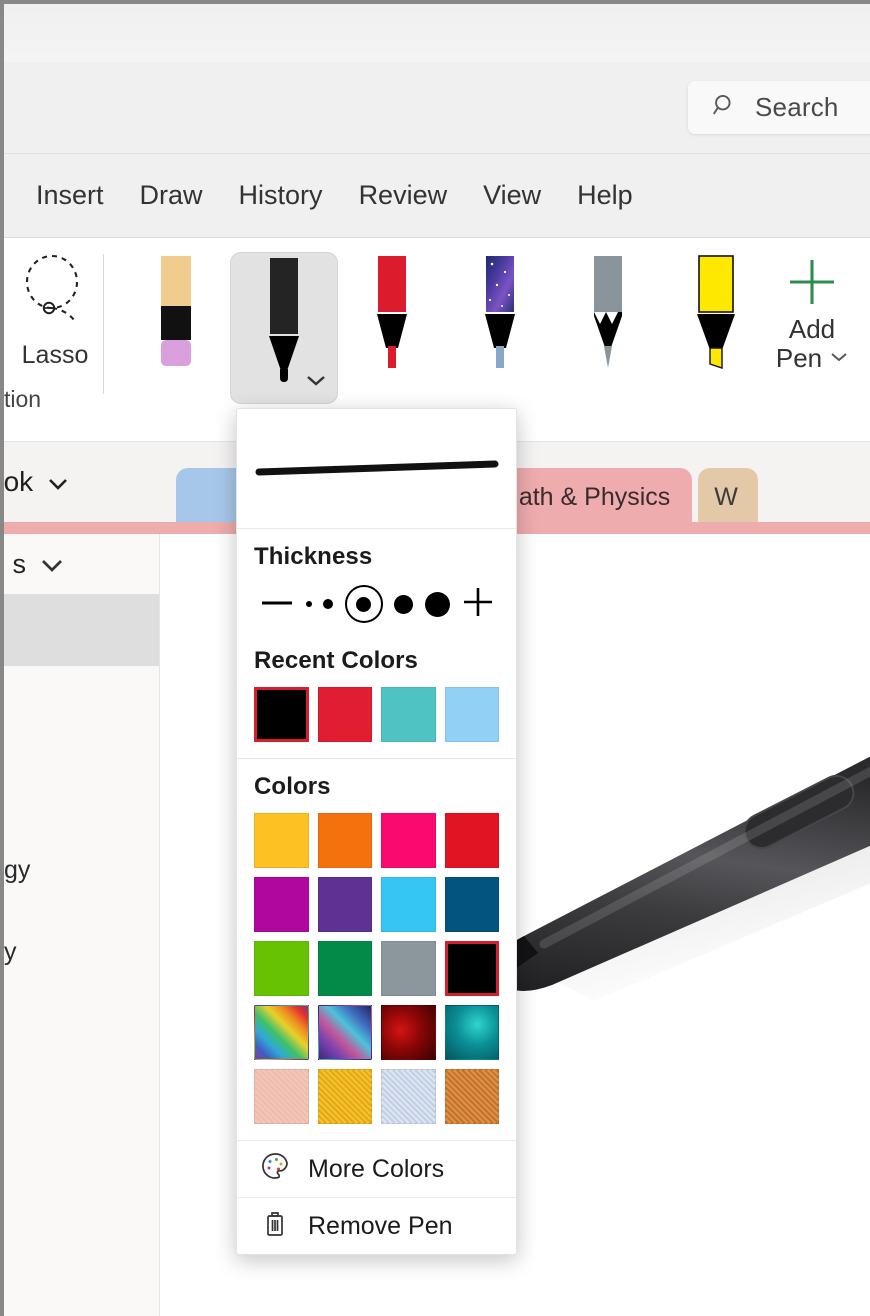  I want to click on thickness-option-line, so click(277, 604).